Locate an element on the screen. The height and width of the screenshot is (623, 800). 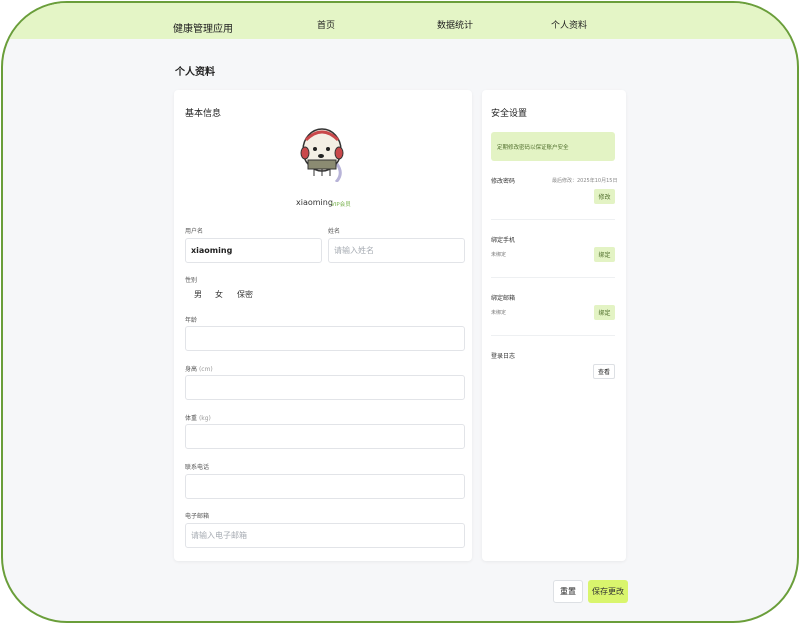
bind-email-label: 绑定邮箱 is located at coordinates (503, 298).